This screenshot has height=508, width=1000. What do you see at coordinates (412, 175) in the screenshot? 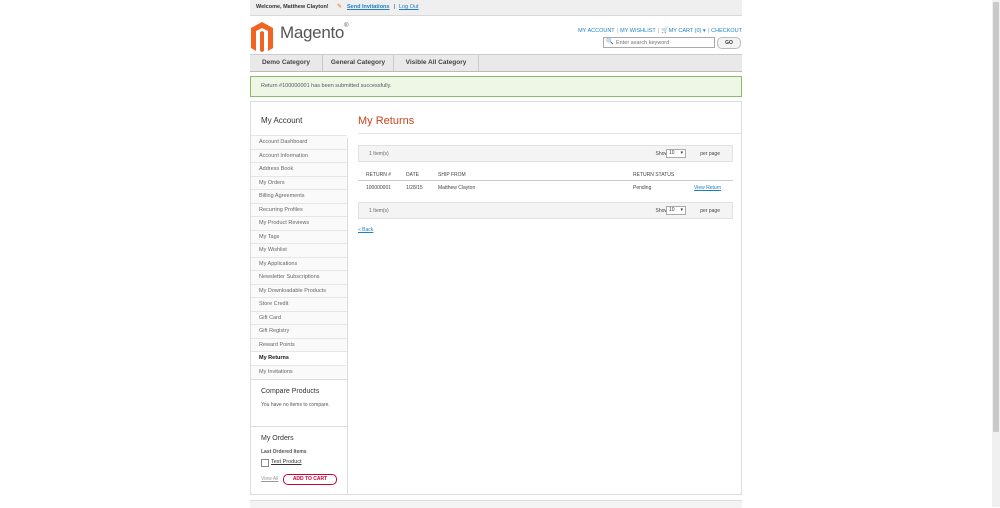
I see `column-header: DATE` at bounding box center [412, 175].